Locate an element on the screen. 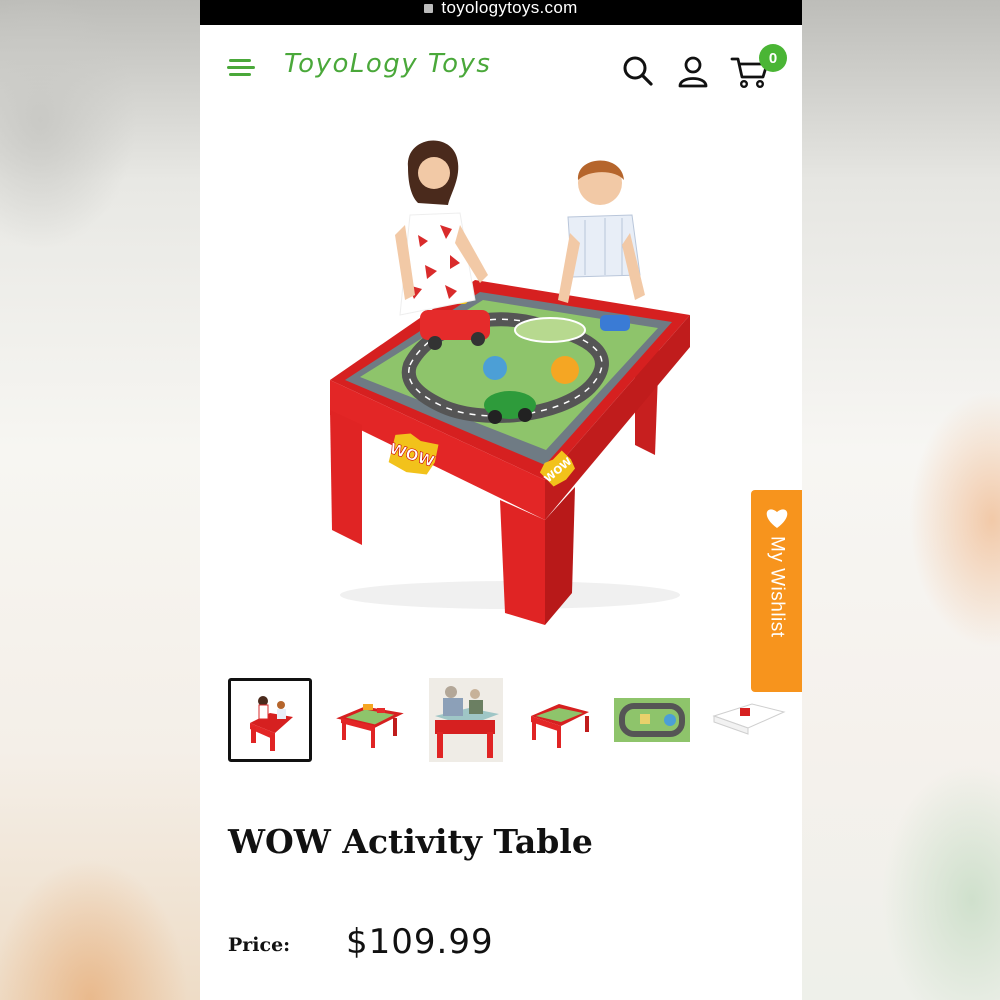  price-label: Price: is located at coordinates (259, 945).